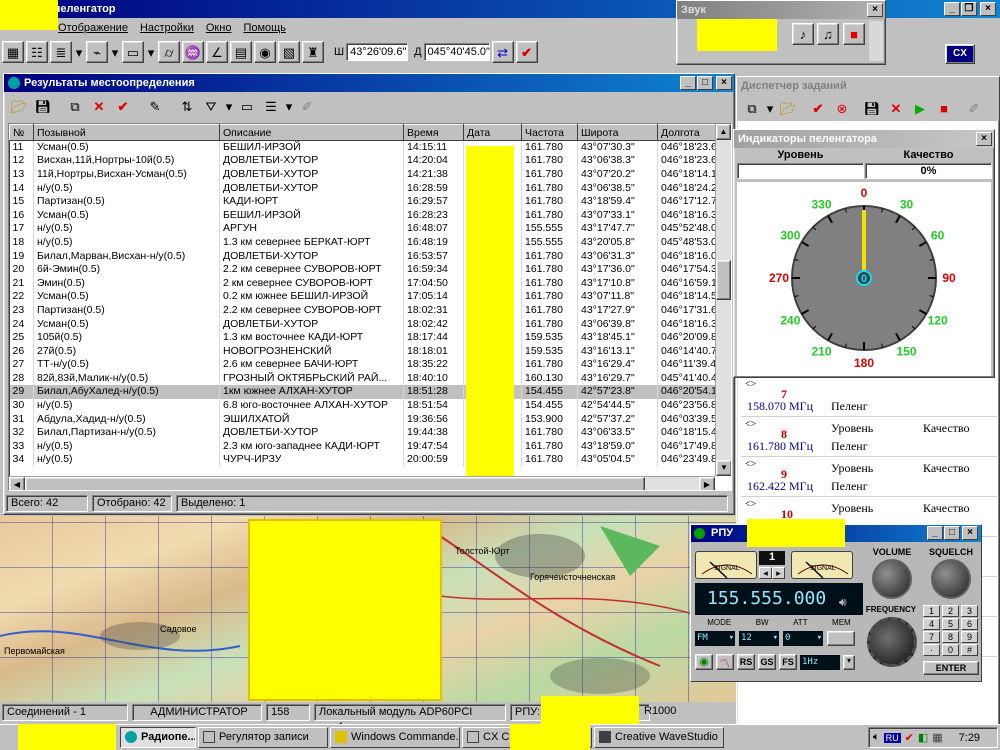  What do you see at coordinates (937, 737) in the screenshot?
I see `tray-app-icon: ▦` at bounding box center [937, 737].